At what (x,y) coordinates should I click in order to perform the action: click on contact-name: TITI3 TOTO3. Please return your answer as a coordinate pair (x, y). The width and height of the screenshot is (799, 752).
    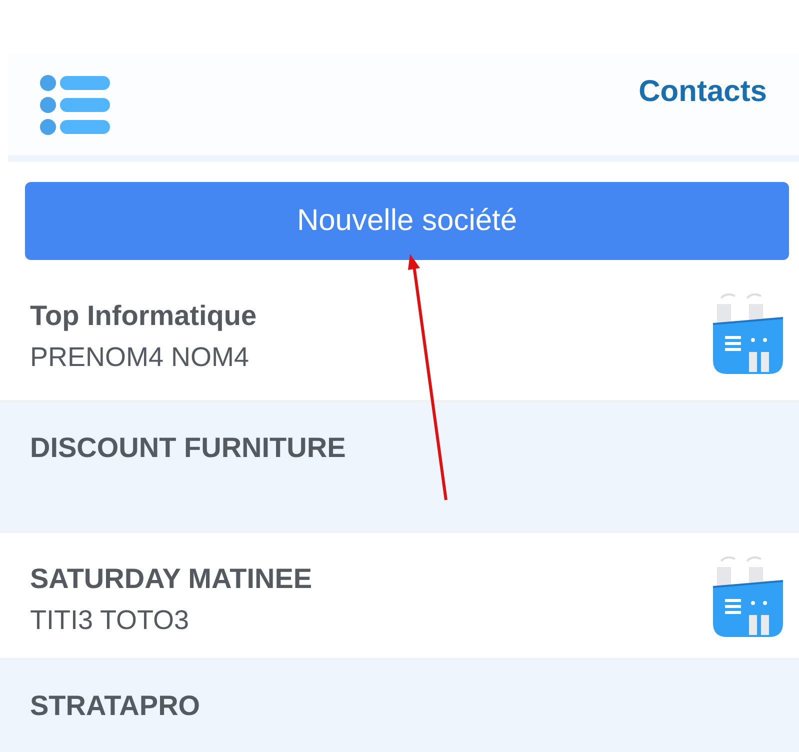
    Looking at the image, I should click on (110, 620).